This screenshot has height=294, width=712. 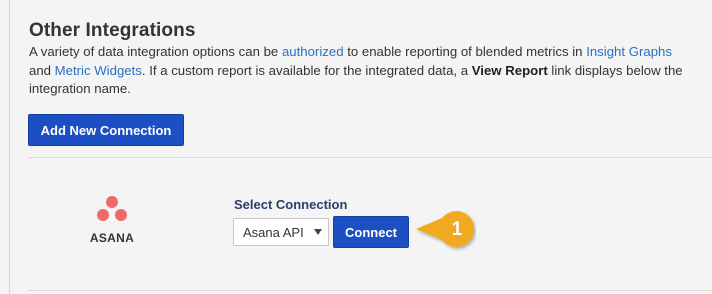 What do you see at coordinates (112, 211) in the screenshot?
I see `asana-logo-icon` at bounding box center [112, 211].